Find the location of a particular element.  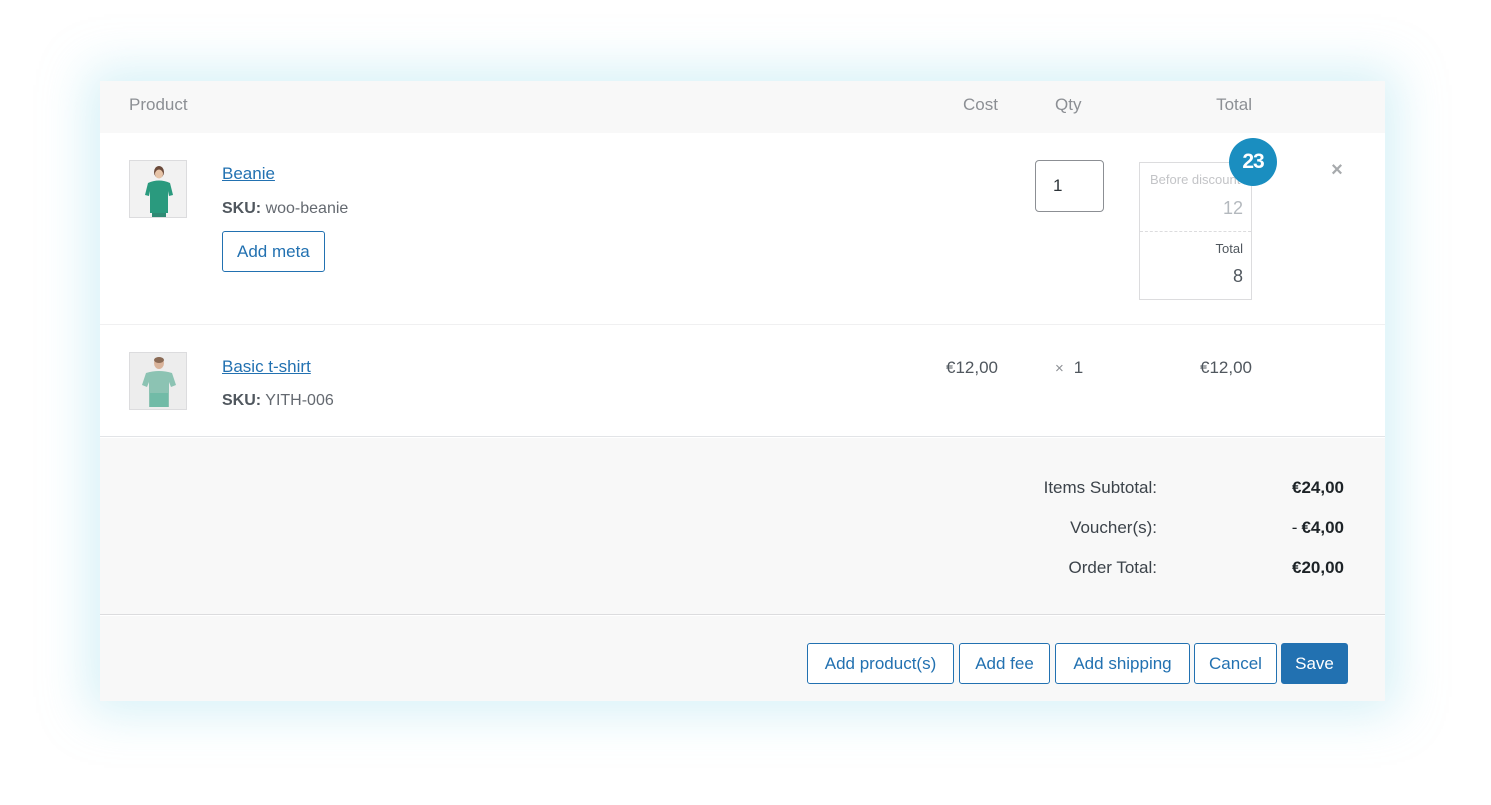

before-discount-label: Before discount is located at coordinates (1195, 179).